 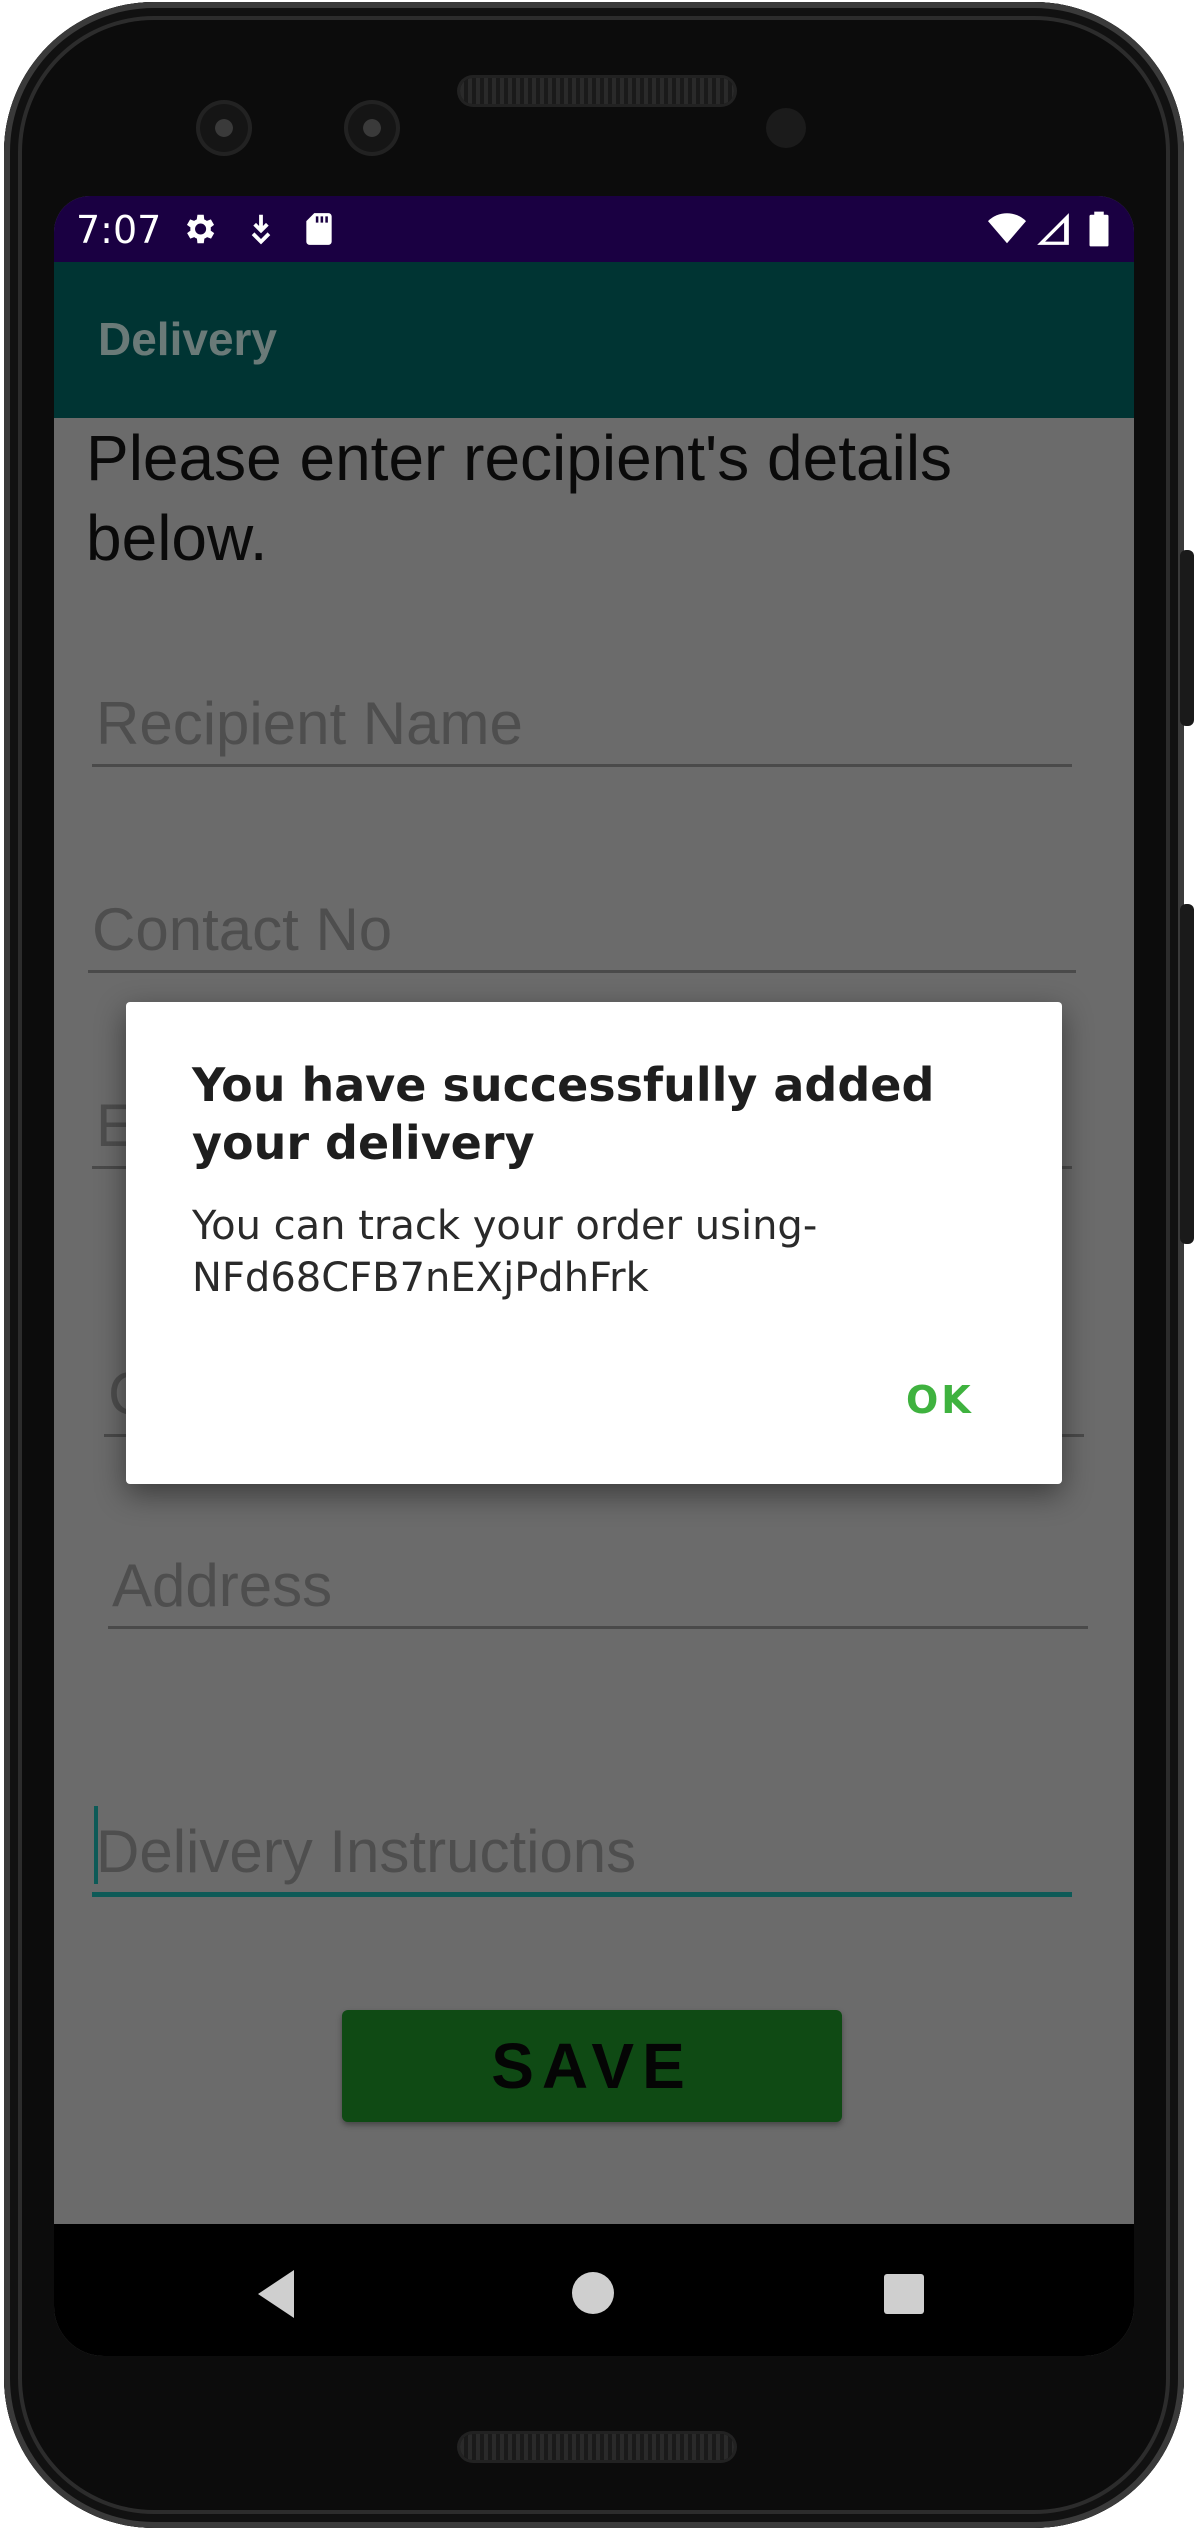 What do you see at coordinates (519, 498) in the screenshot?
I see `form-intro-text: Please enter recipient's details below.` at bounding box center [519, 498].